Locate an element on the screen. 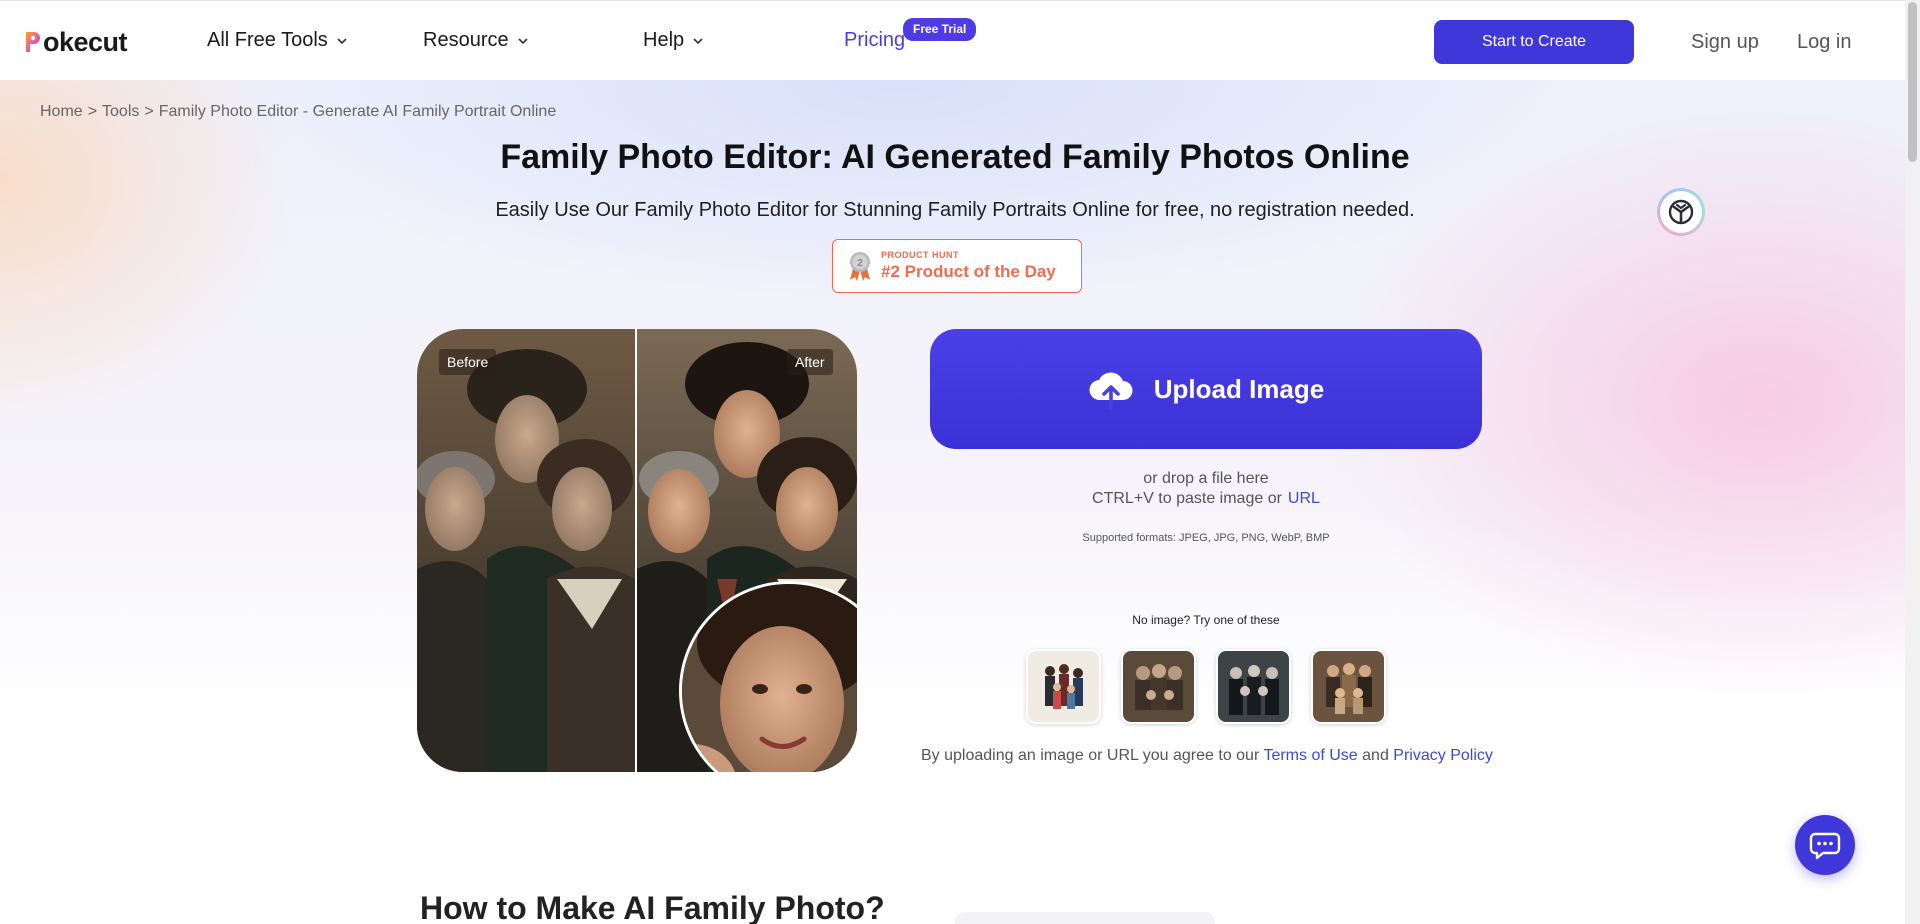  terms-of-use-link: Terms of Use is located at coordinates (1310, 755).